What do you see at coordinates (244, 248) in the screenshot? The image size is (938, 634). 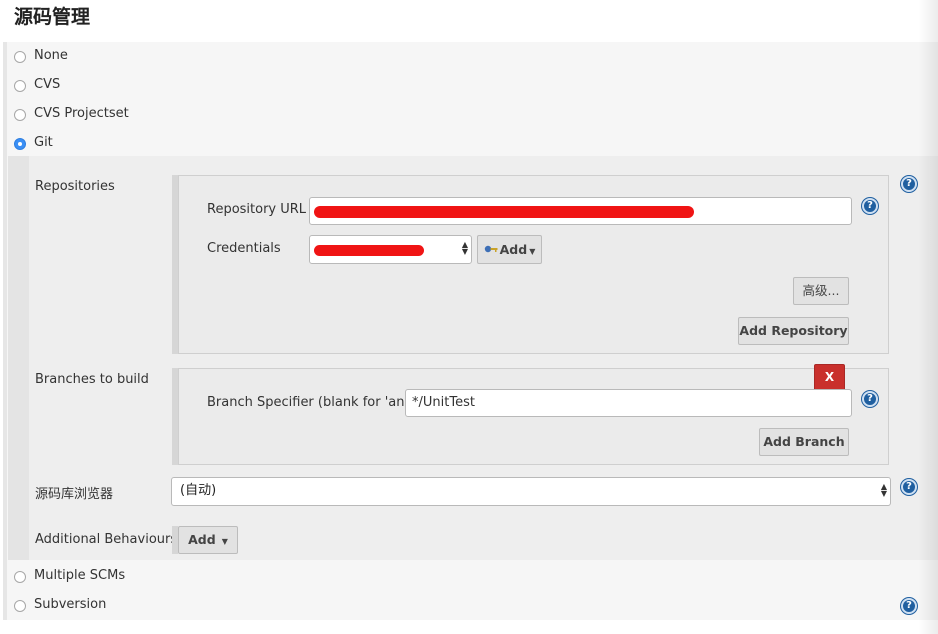 I see `credentials-label: Credentials` at bounding box center [244, 248].